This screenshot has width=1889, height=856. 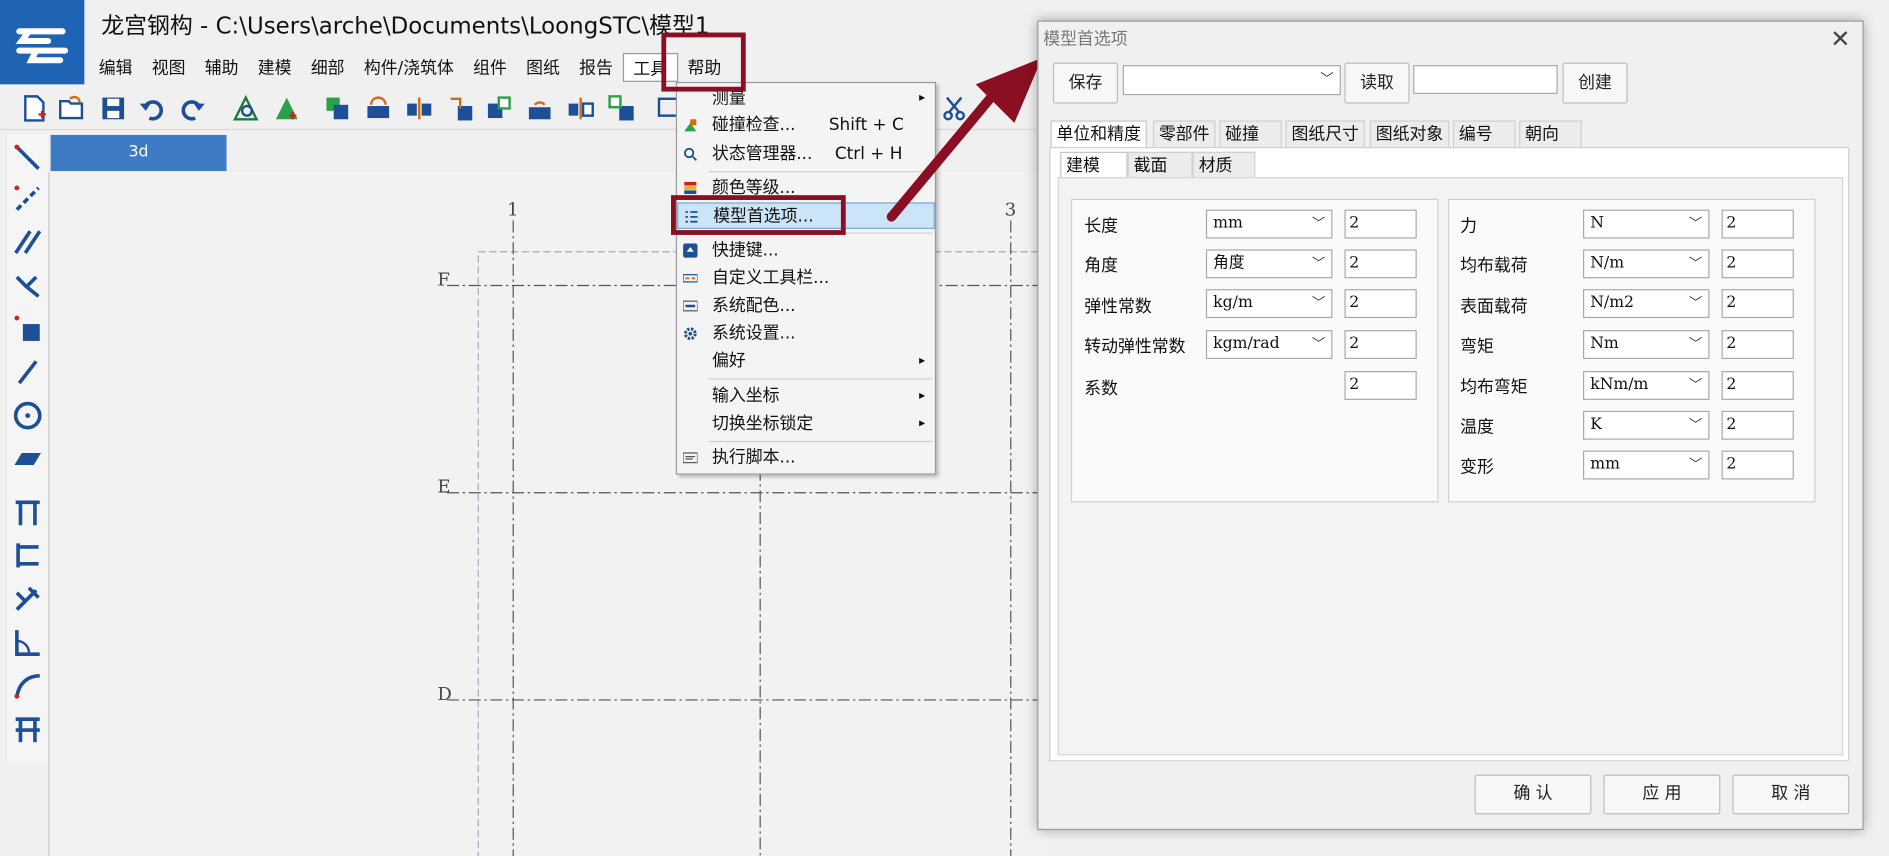 What do you see at coordinates (1409, 133) in the screenshot?
I see `tab-drawing-objects: 图纸对象` at bounding box center [1409, 133].